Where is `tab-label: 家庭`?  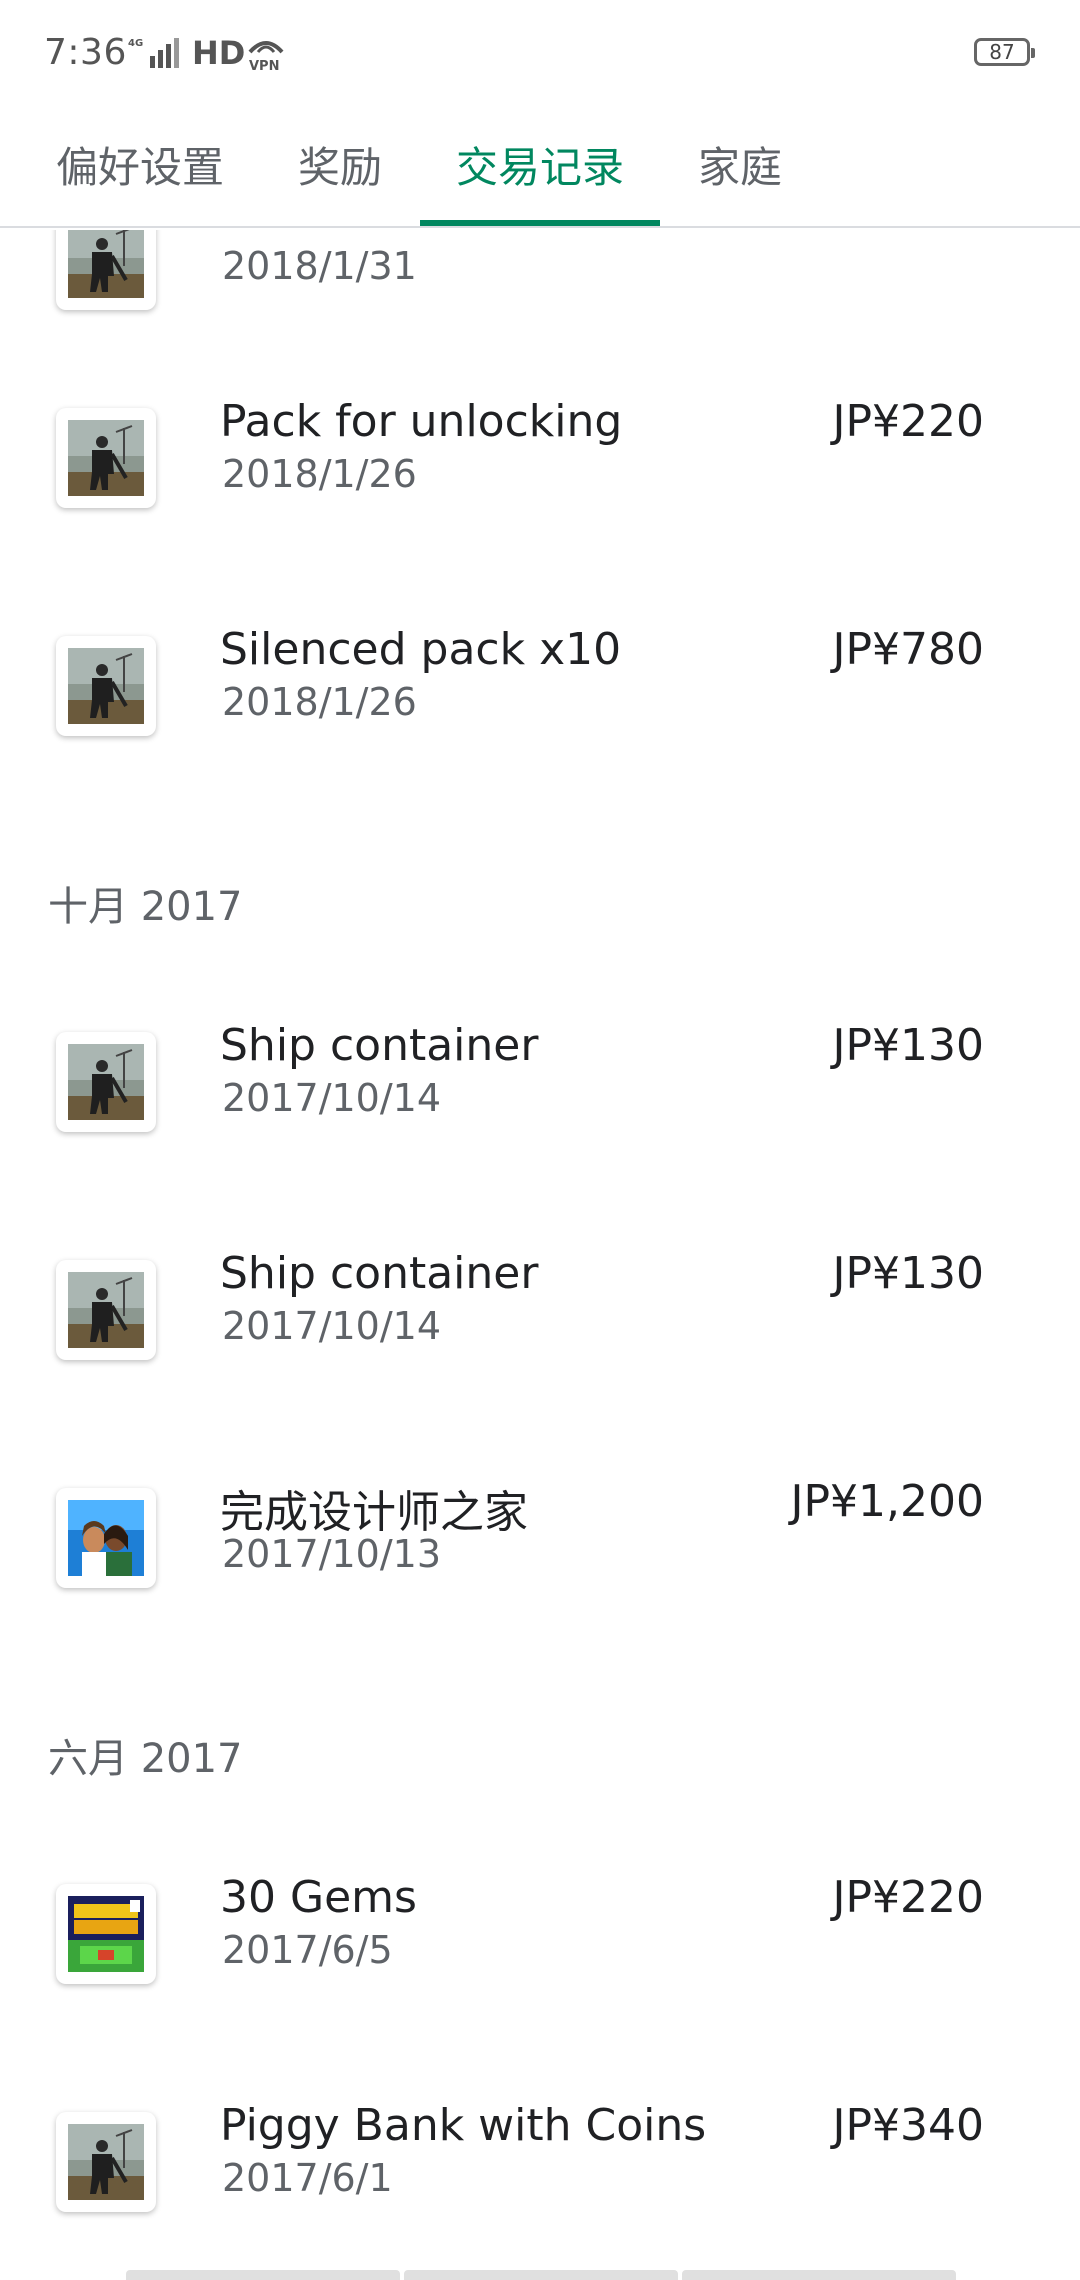
tab-label: 家庭 is located at coordinates (739, 167).